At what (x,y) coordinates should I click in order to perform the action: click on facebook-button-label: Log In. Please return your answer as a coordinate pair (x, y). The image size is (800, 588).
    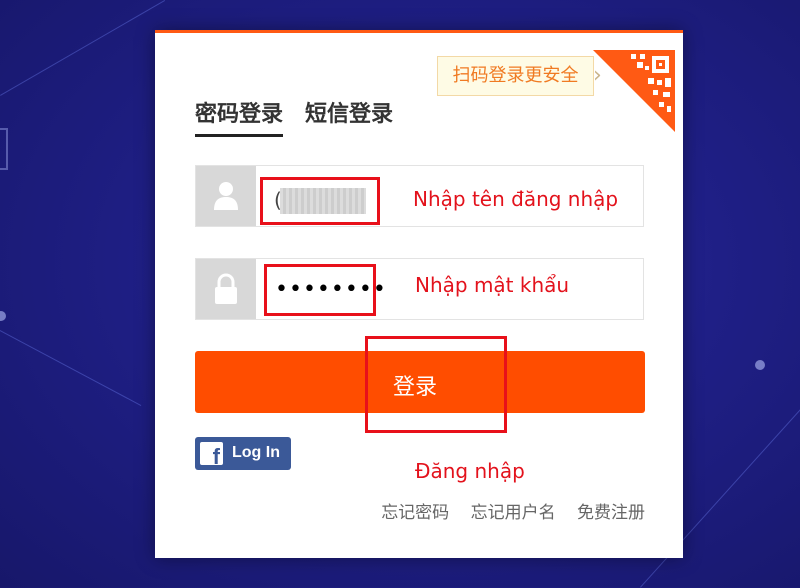
    Looking at the image, I should click on (256, 452).